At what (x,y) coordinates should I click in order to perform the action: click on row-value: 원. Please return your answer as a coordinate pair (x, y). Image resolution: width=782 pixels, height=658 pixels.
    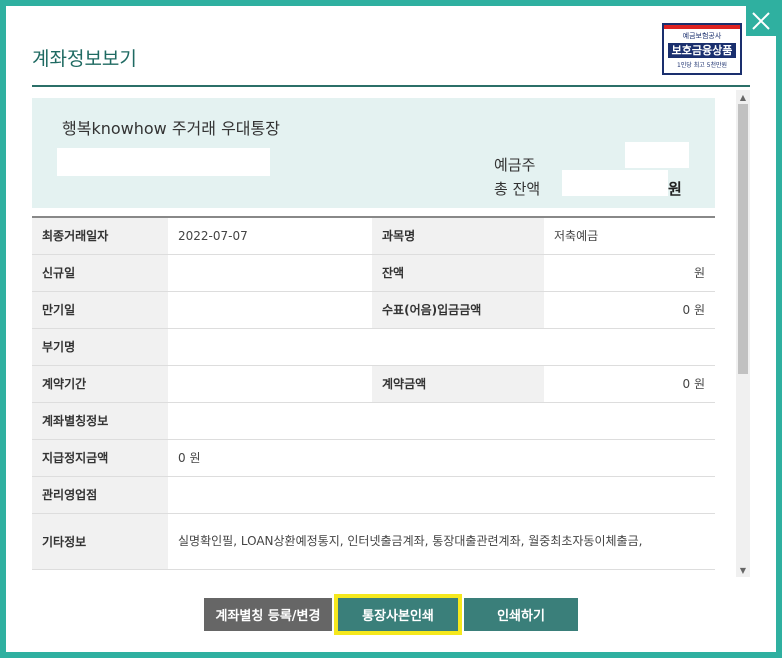
    Looking at the image, I should click on (629, 273).